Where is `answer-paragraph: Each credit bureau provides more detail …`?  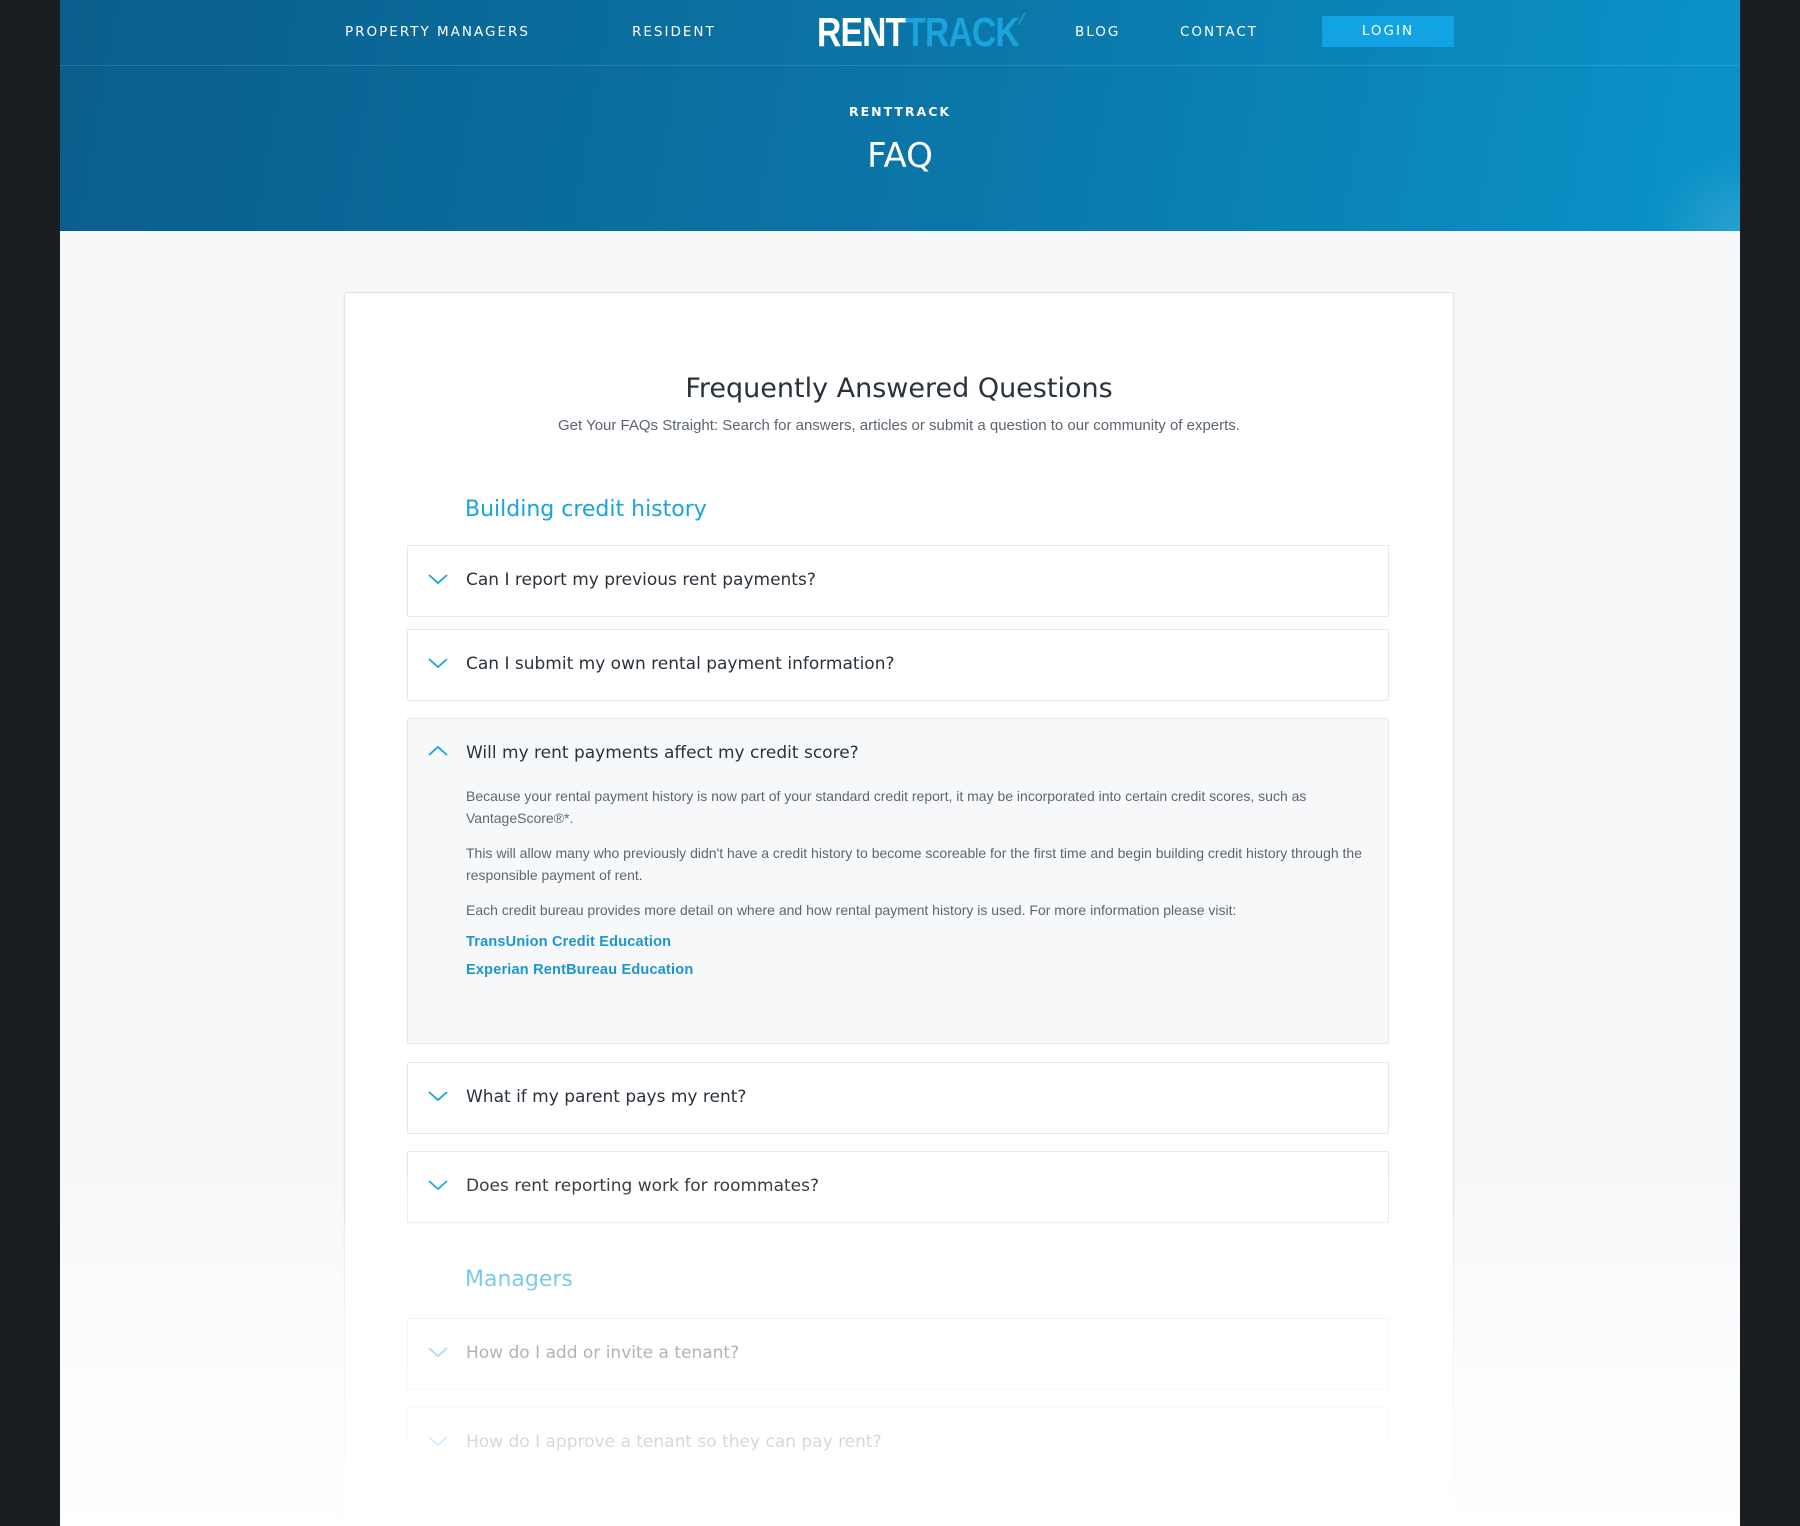 answer-paragraph: Each credit bureau provides more detail … is located at coordinates (851, 910).